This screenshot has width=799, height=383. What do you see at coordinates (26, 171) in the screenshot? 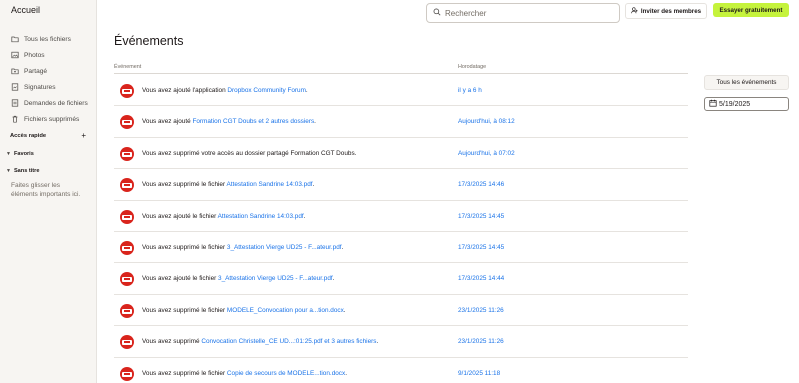
I see `untitled-label: Sans titre` at bounding box center [26, 171].